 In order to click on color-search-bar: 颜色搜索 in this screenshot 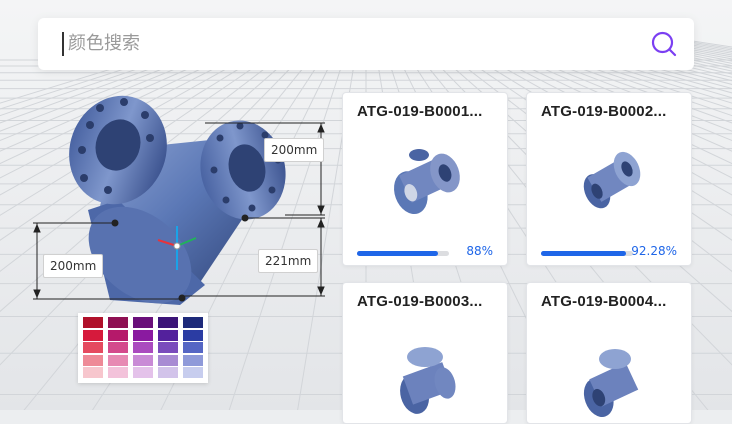, I will do `click(366, 44)`.